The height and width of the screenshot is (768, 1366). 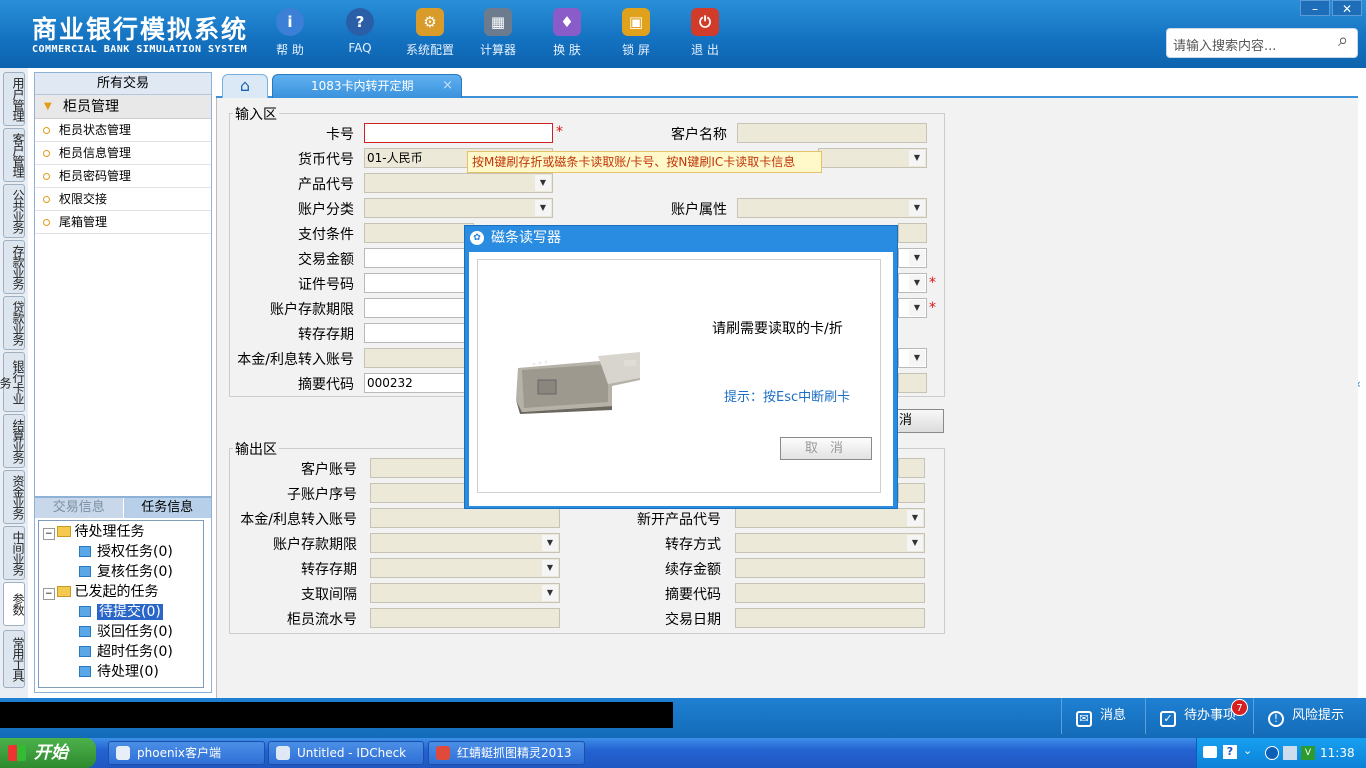 What do you see at coordinates (498, 33) in the screenshot?
I see `calculator-button: ▦ 计算器` at bounding box center [498, 33].